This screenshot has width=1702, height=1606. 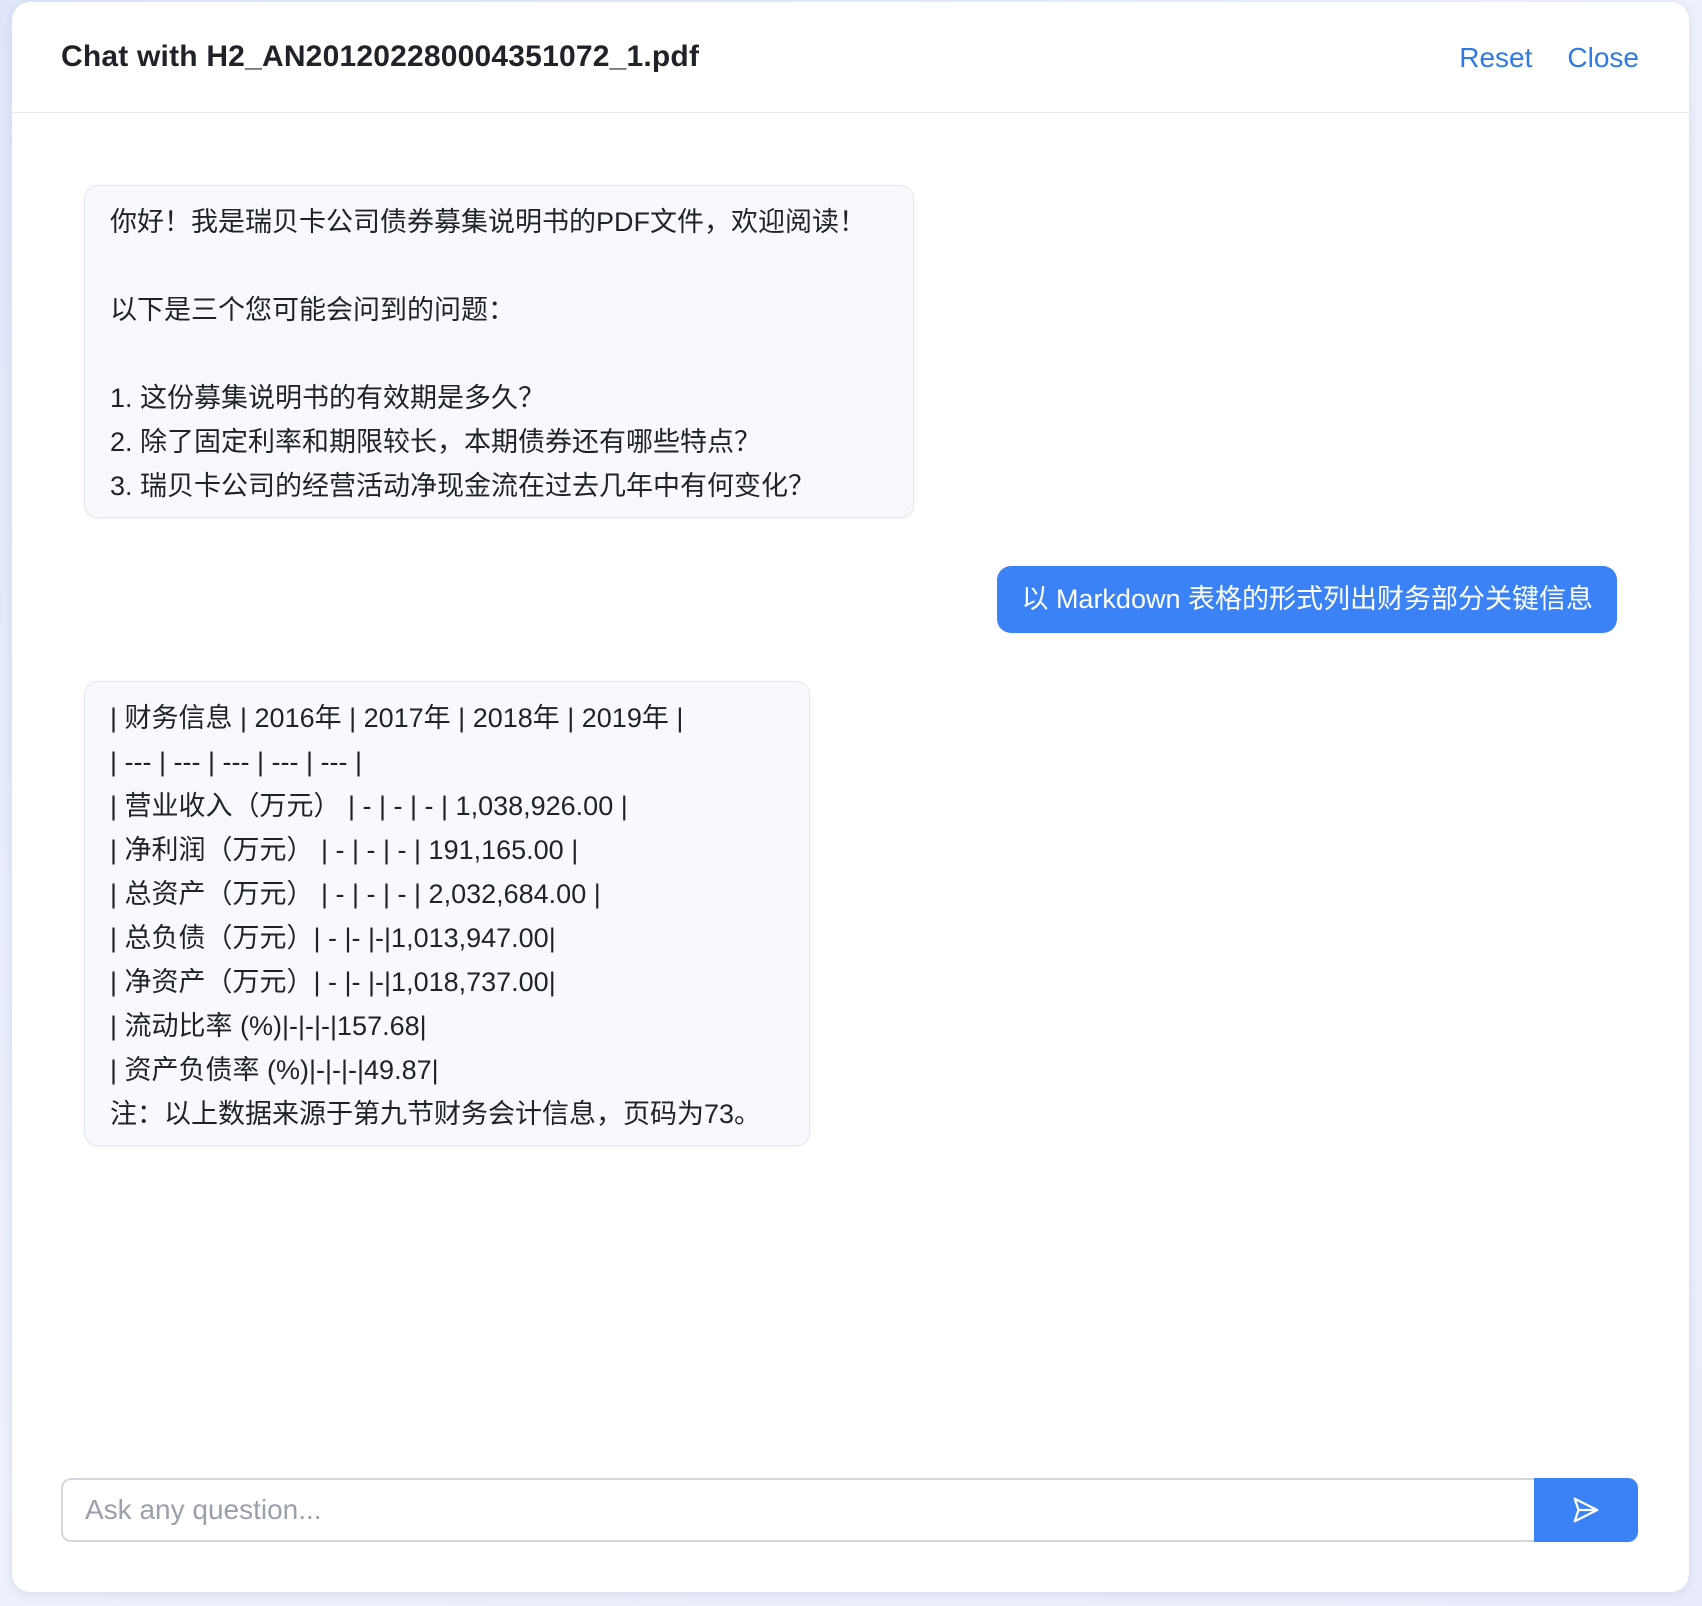 I want to click on message-line: | 营业收入（万元） | - | - | - | 1,038,926.00 |, so click(x=369, y=806).